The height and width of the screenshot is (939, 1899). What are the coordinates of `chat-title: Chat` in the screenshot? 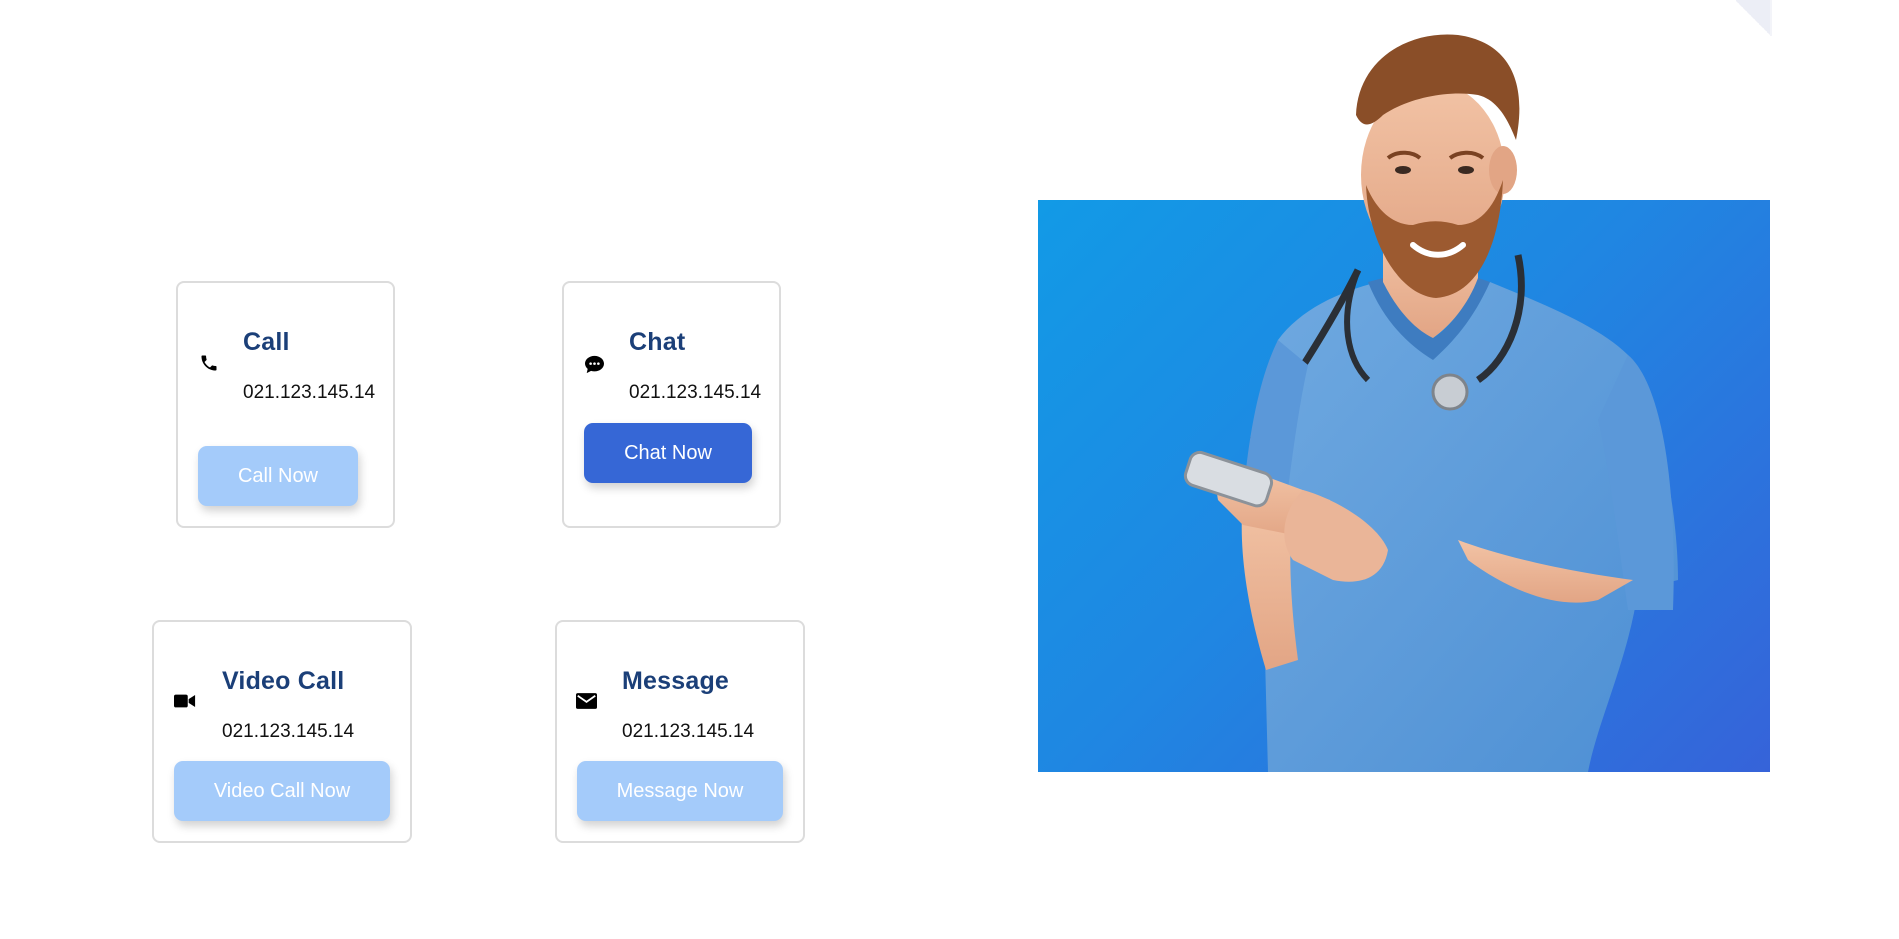 It's located at (657, 342).